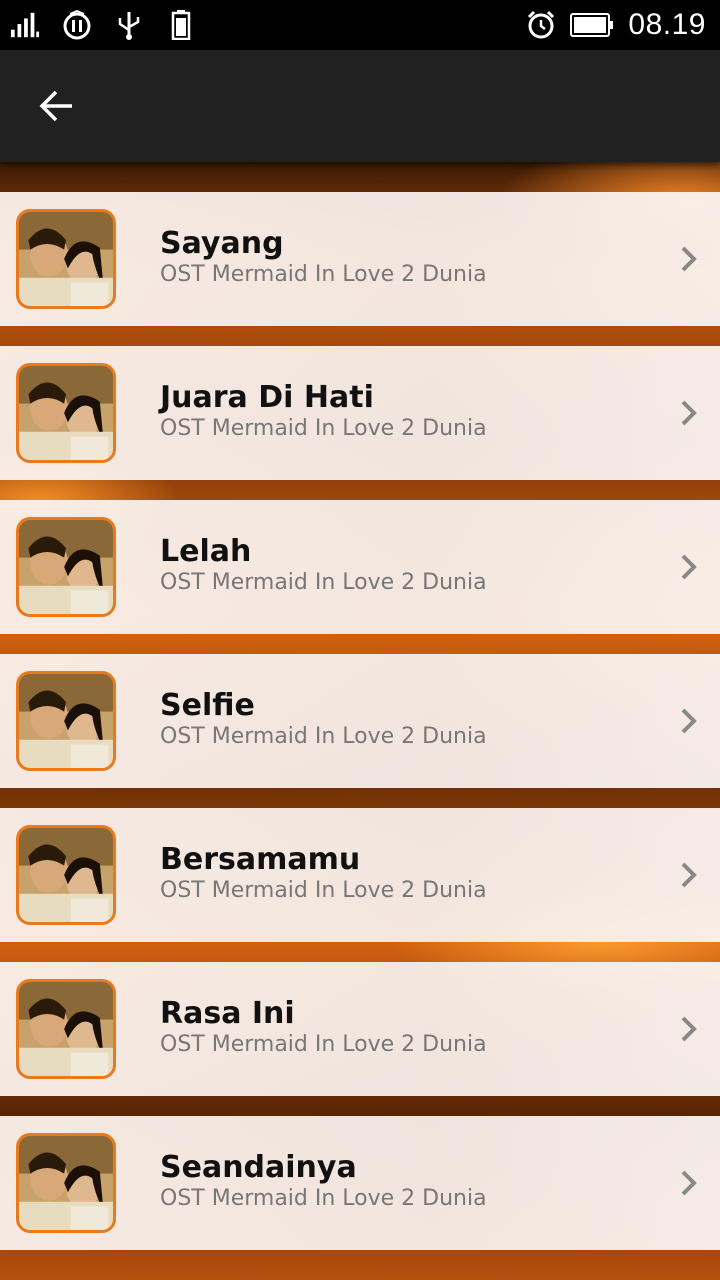 Image resolution: width=720 pixels, height=1280 pixels. Describe the element at coordinates (25, 25) in the screenshot. I see `signal-icon` at that location.